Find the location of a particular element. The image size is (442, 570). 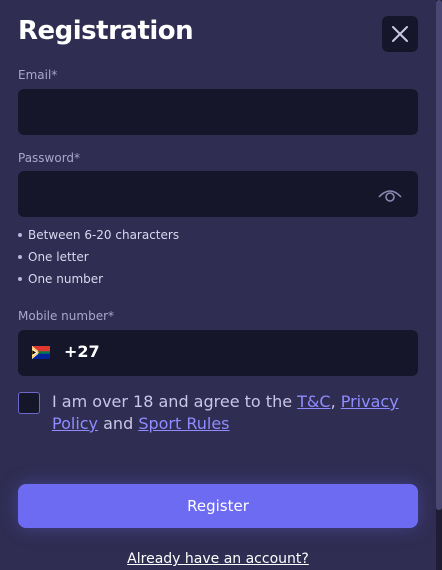

age-terms-checkbox is located at coordinates (29, 403).